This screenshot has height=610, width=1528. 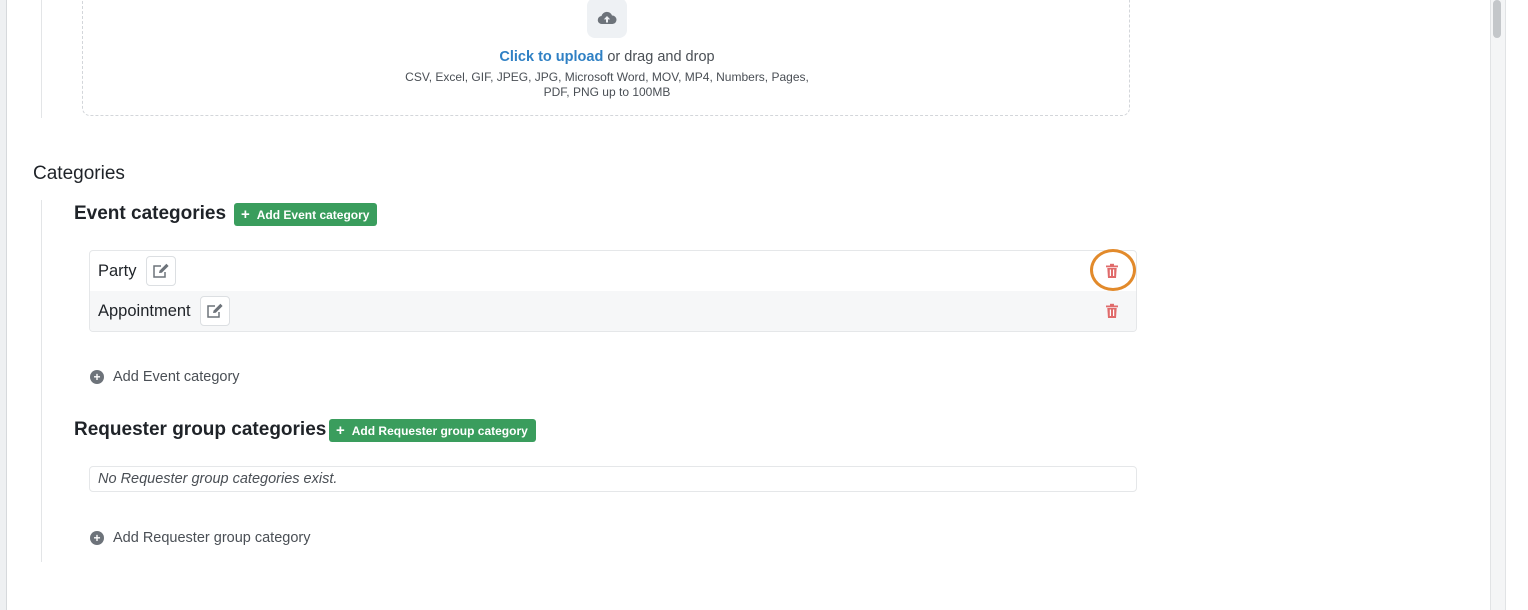 I want to click on list-item: Appointment, so click(x=613, y=311).